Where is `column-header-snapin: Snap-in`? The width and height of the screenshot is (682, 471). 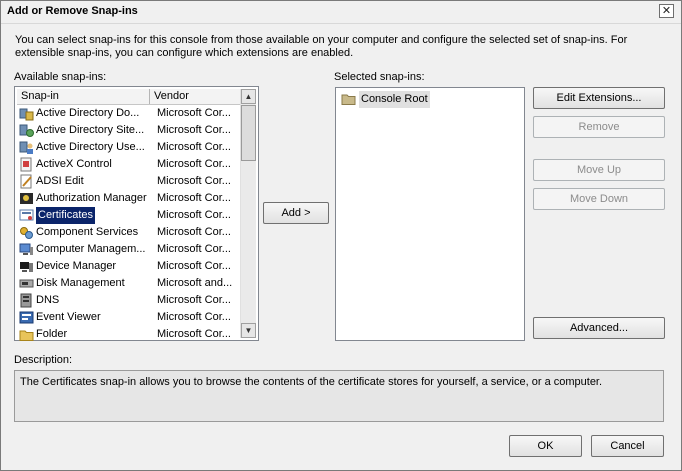 column-header-snapin: Snap-in is located at coordinates (83, 96).